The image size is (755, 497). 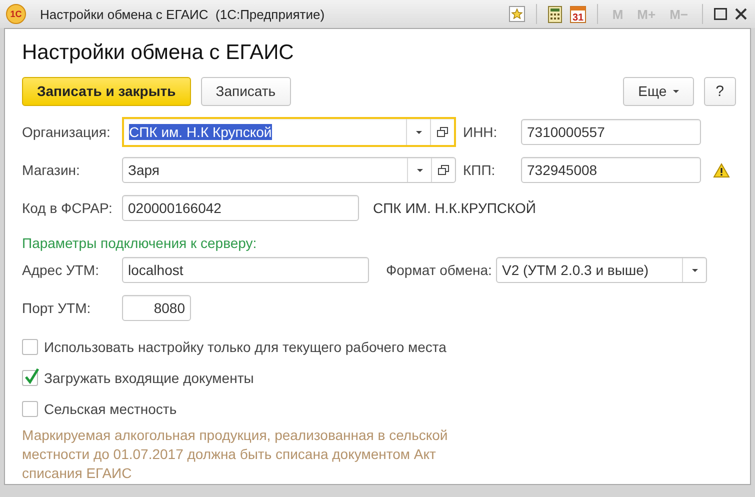 I want to click on more-button: Еще, so click(x=658, y=91).